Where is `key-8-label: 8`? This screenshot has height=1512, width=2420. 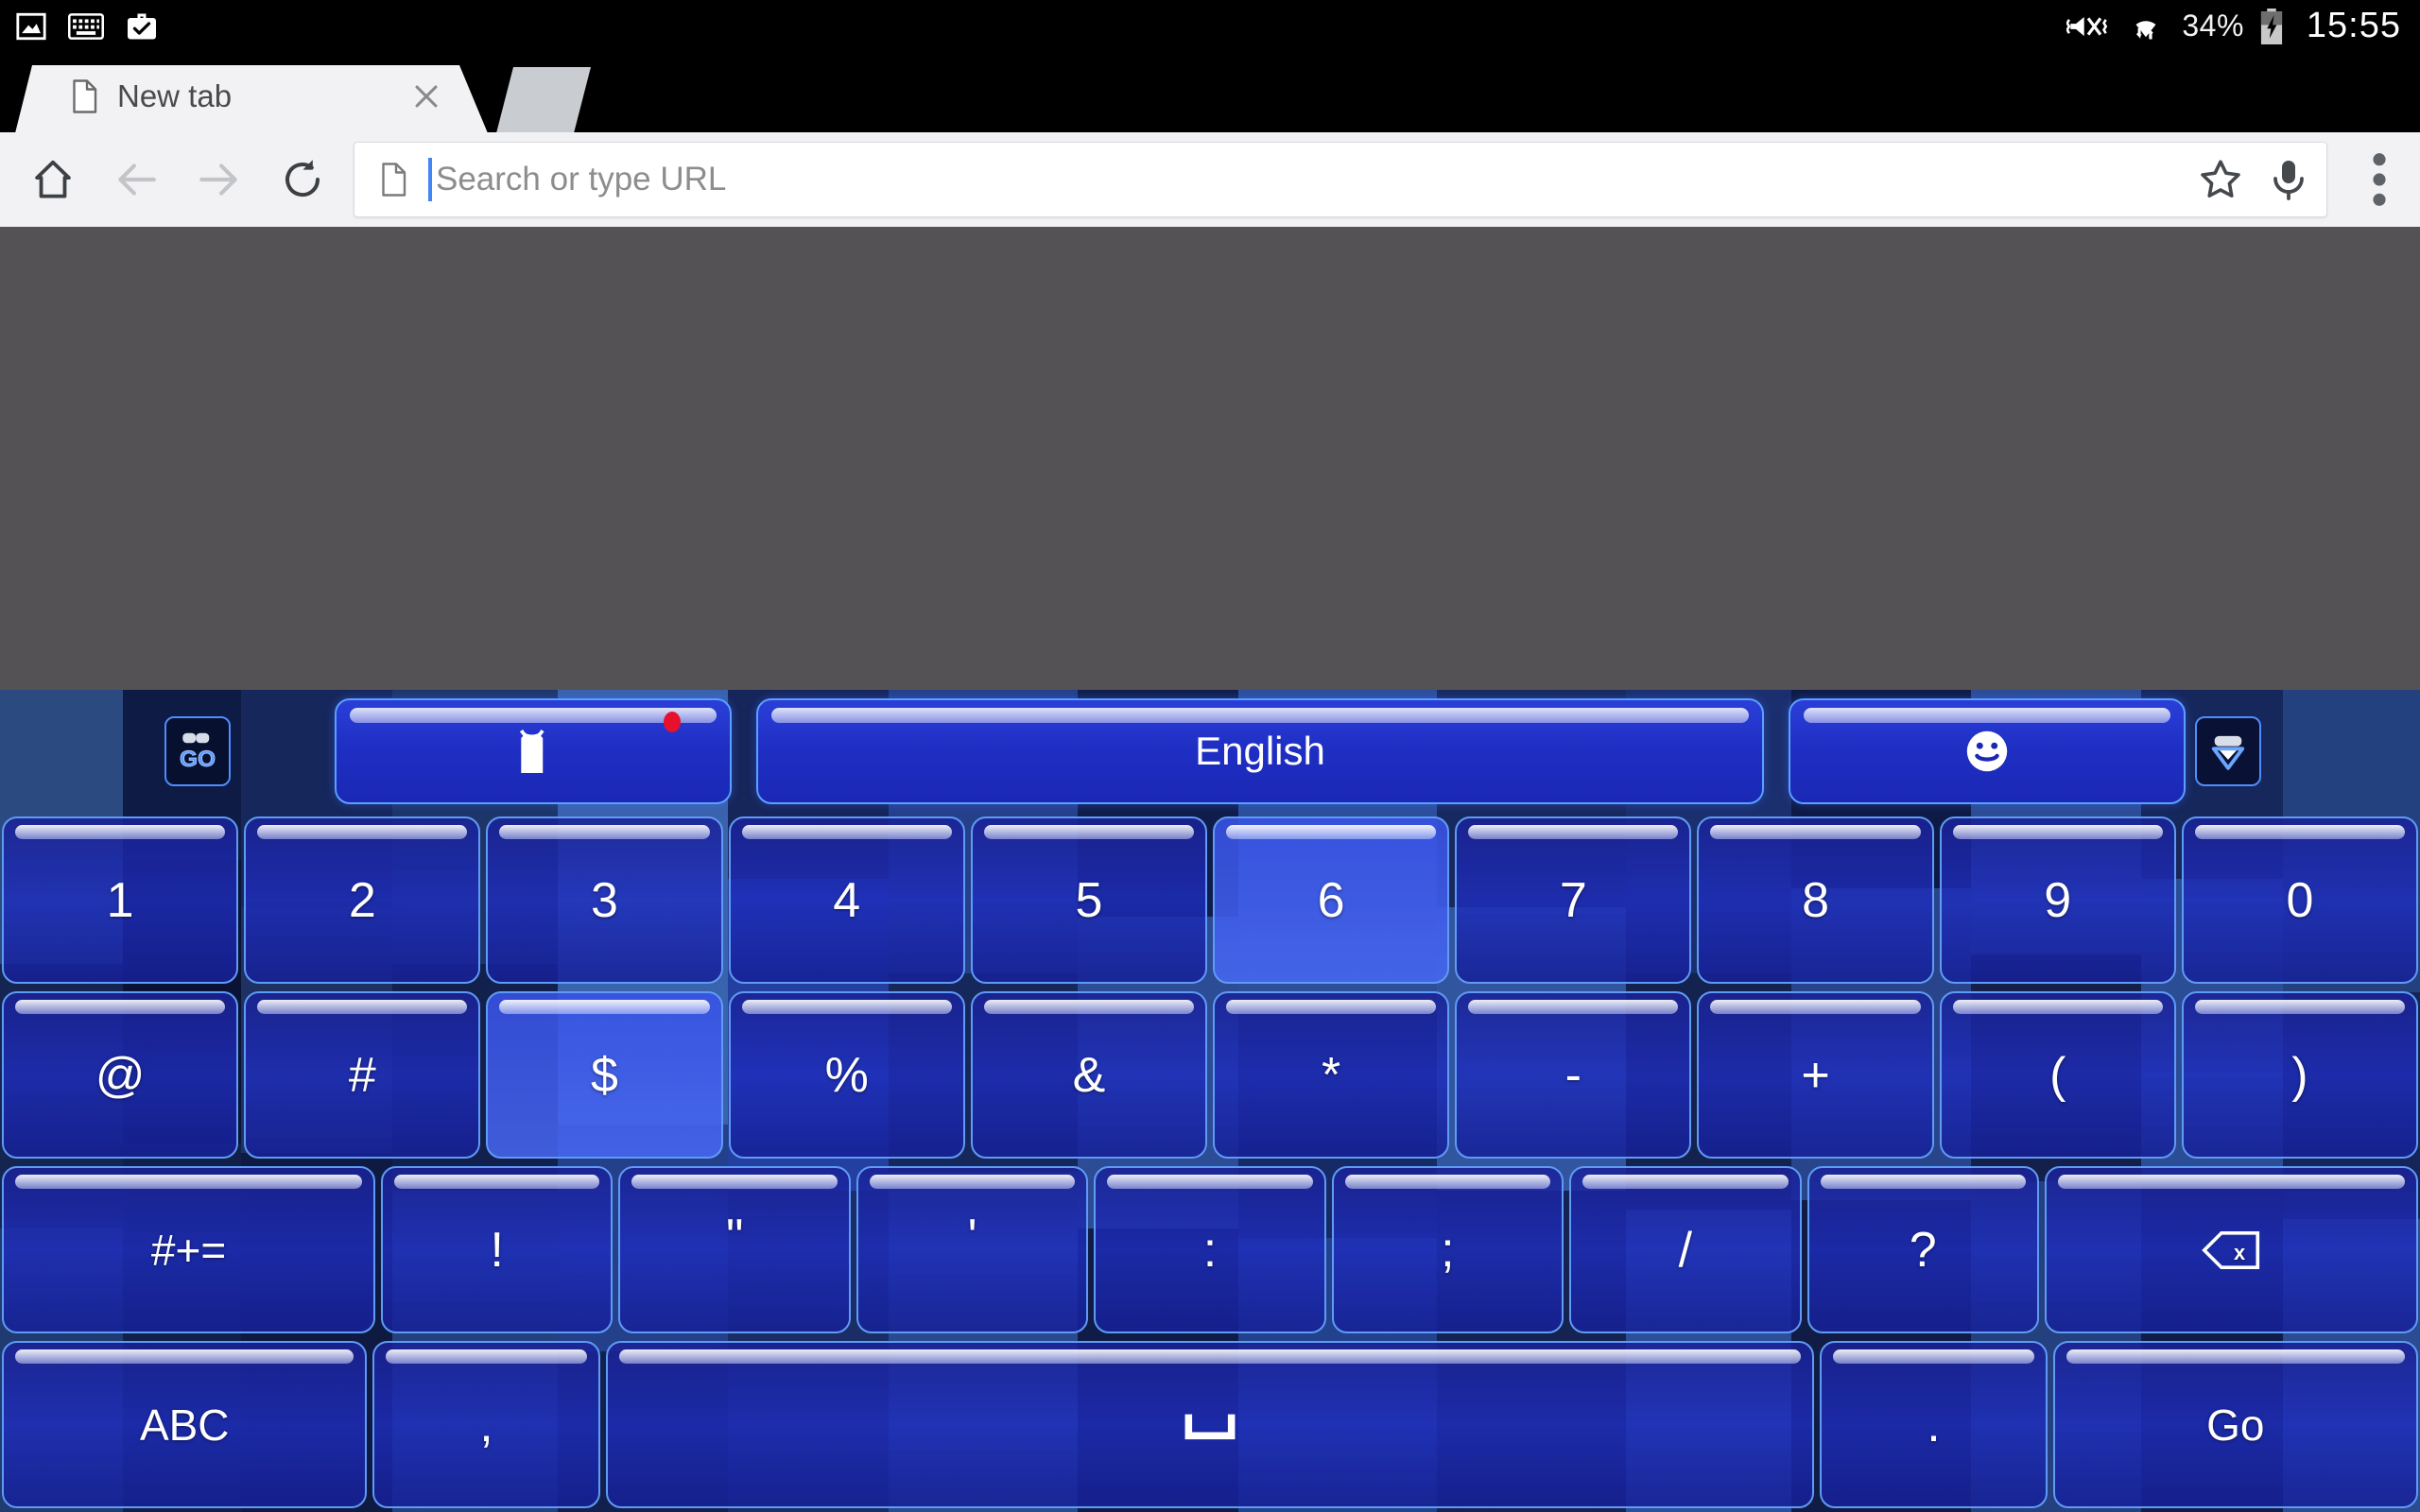
key-8-label: 8 is located at coordinates (1815, 900).